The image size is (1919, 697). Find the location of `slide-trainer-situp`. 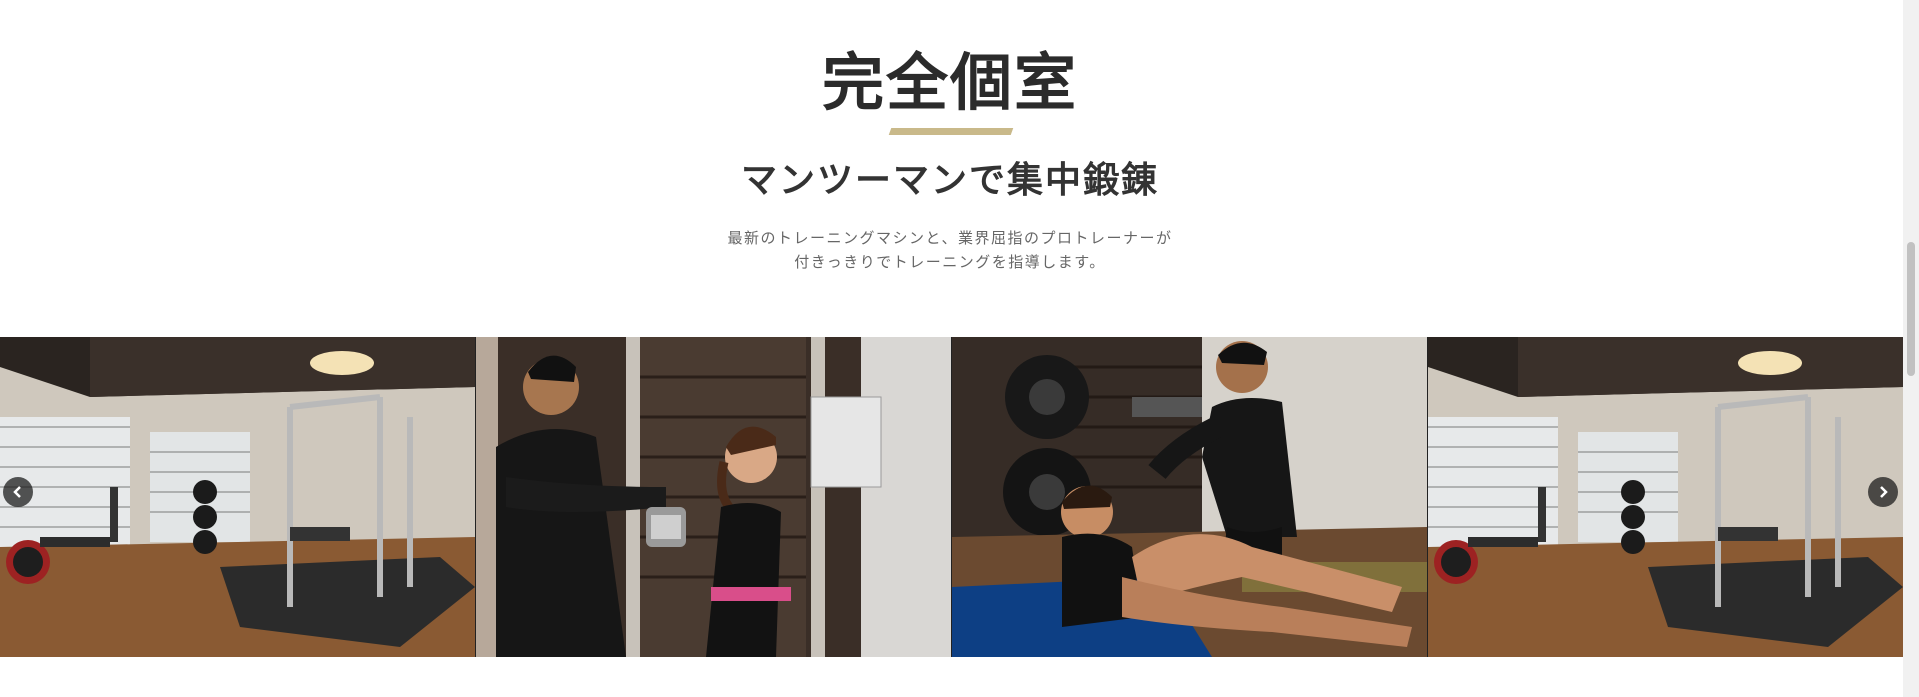

slide-trainer-situp is located at coordinates (1189, 497).